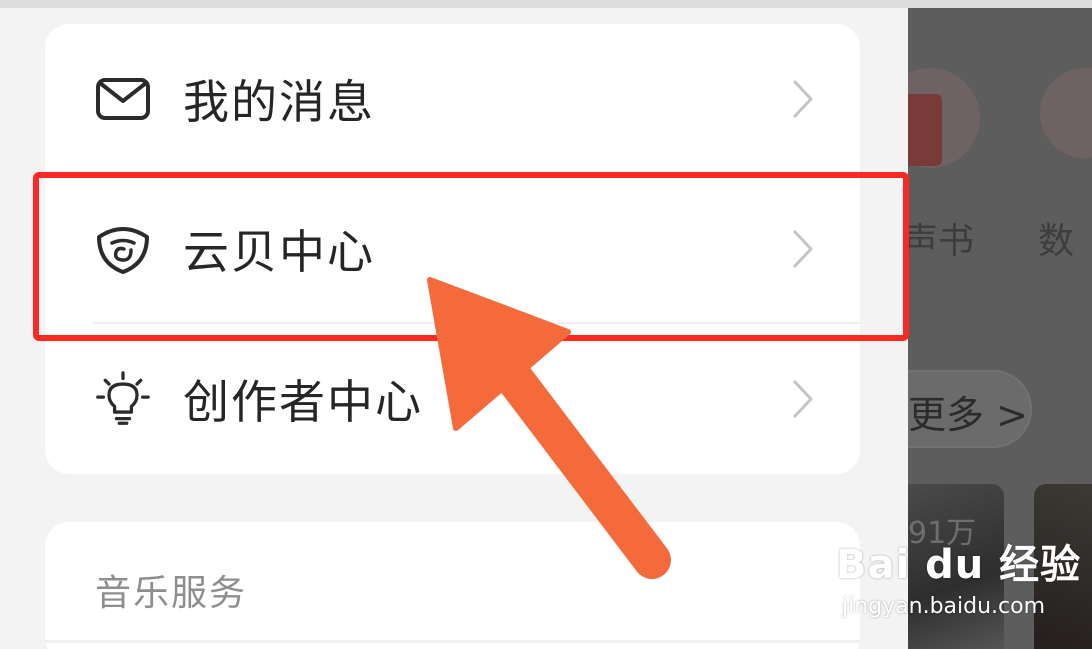 This screenshot has height=649, width=1092. I want to click on audiobook-icon, so click(925, 130).